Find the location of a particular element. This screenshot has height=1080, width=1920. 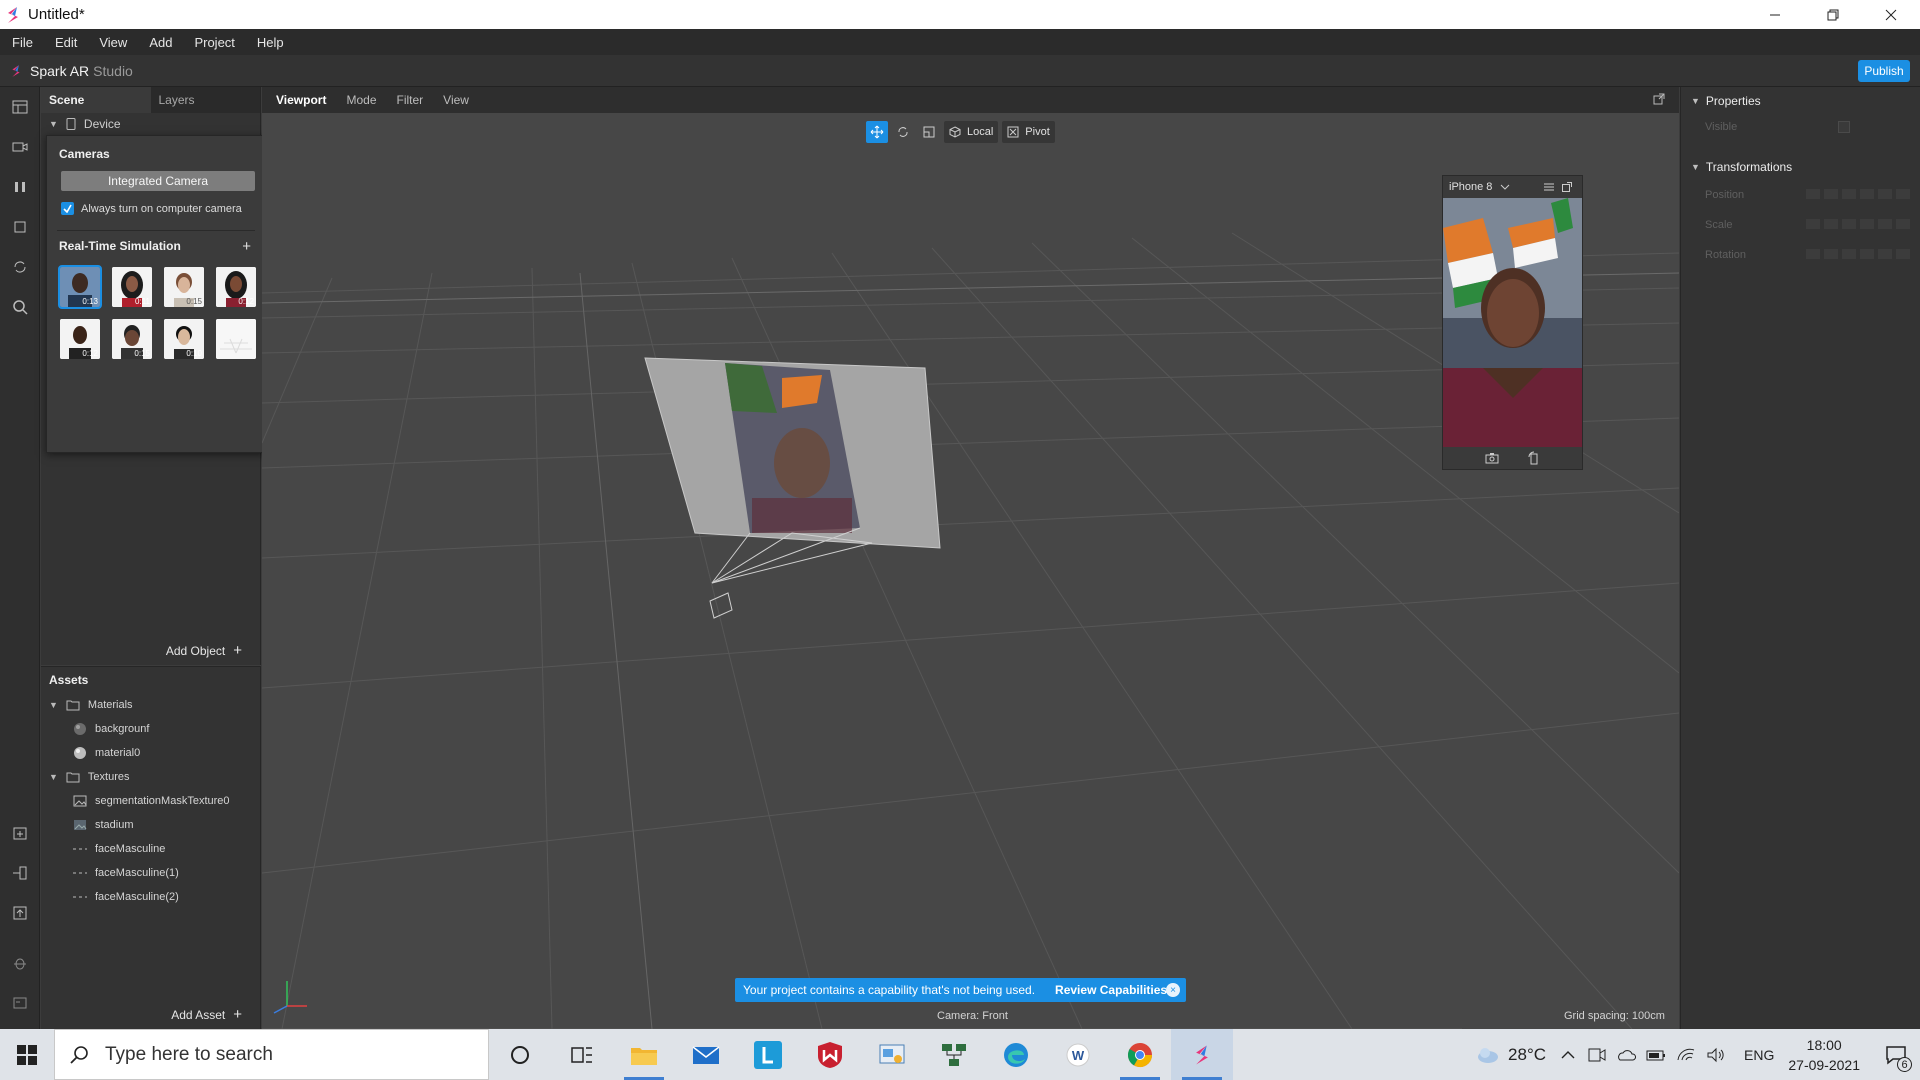

control-panel-taskbar-item is located at coordinates (892, 1054).